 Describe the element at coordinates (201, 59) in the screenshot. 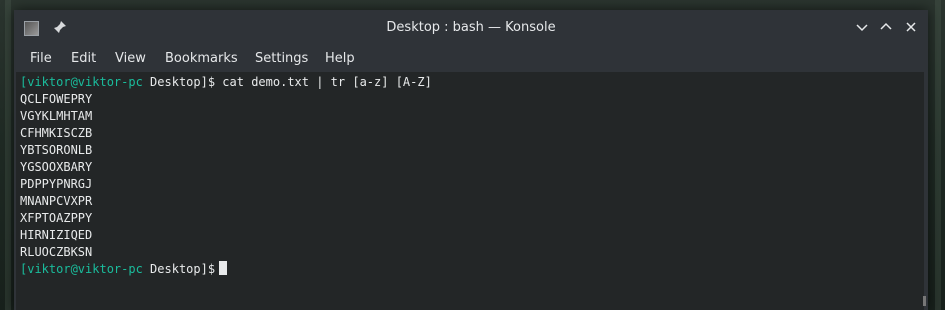

I see `menu-bookmarks: Bookmarks` at that location.